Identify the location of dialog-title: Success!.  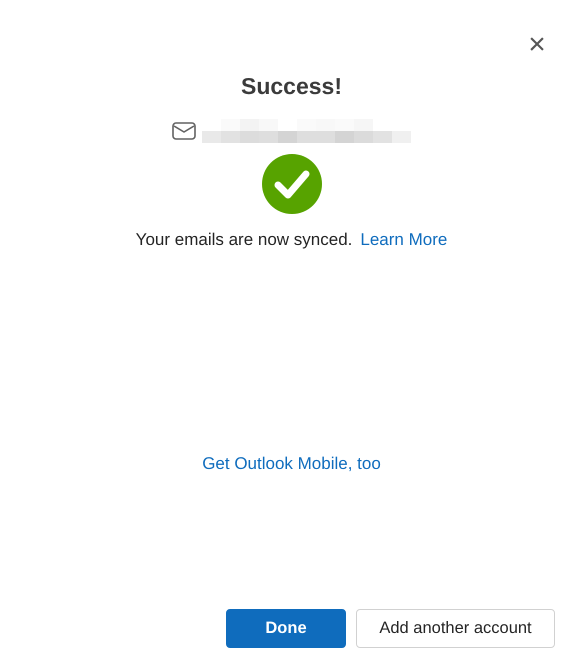
(291, 86).